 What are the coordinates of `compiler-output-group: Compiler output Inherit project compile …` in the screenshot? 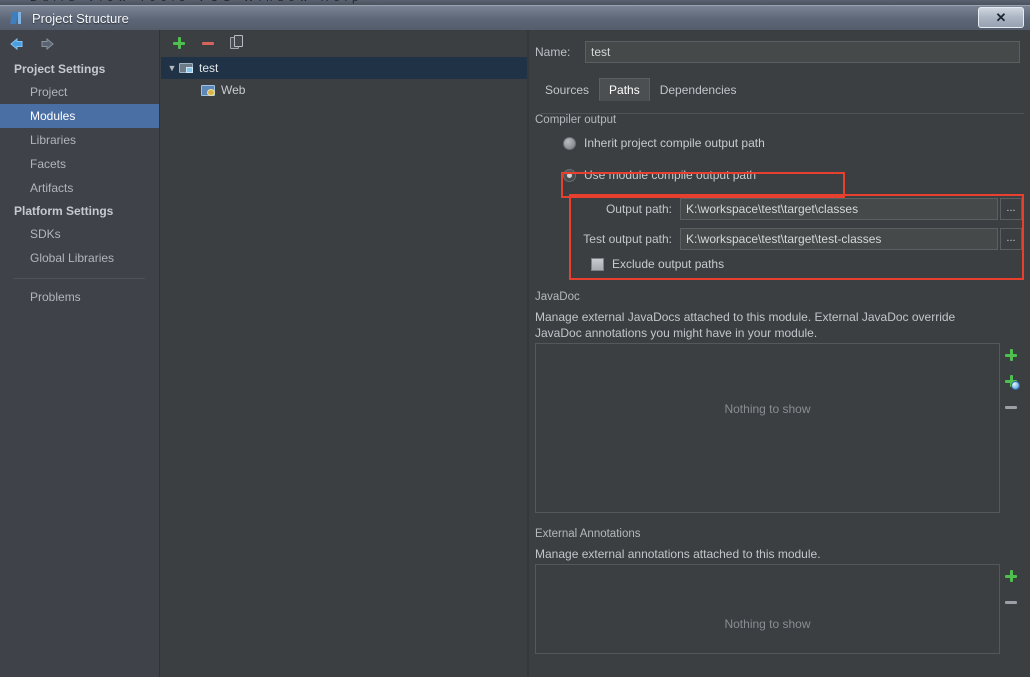 It's located at (779, 197).